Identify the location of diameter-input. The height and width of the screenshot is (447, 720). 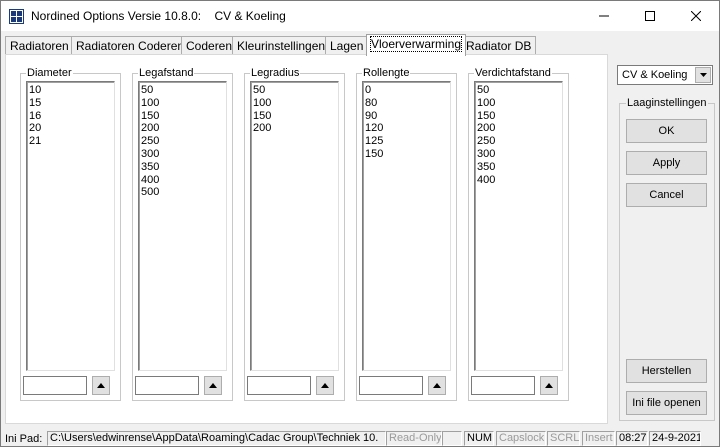
(55, 385).